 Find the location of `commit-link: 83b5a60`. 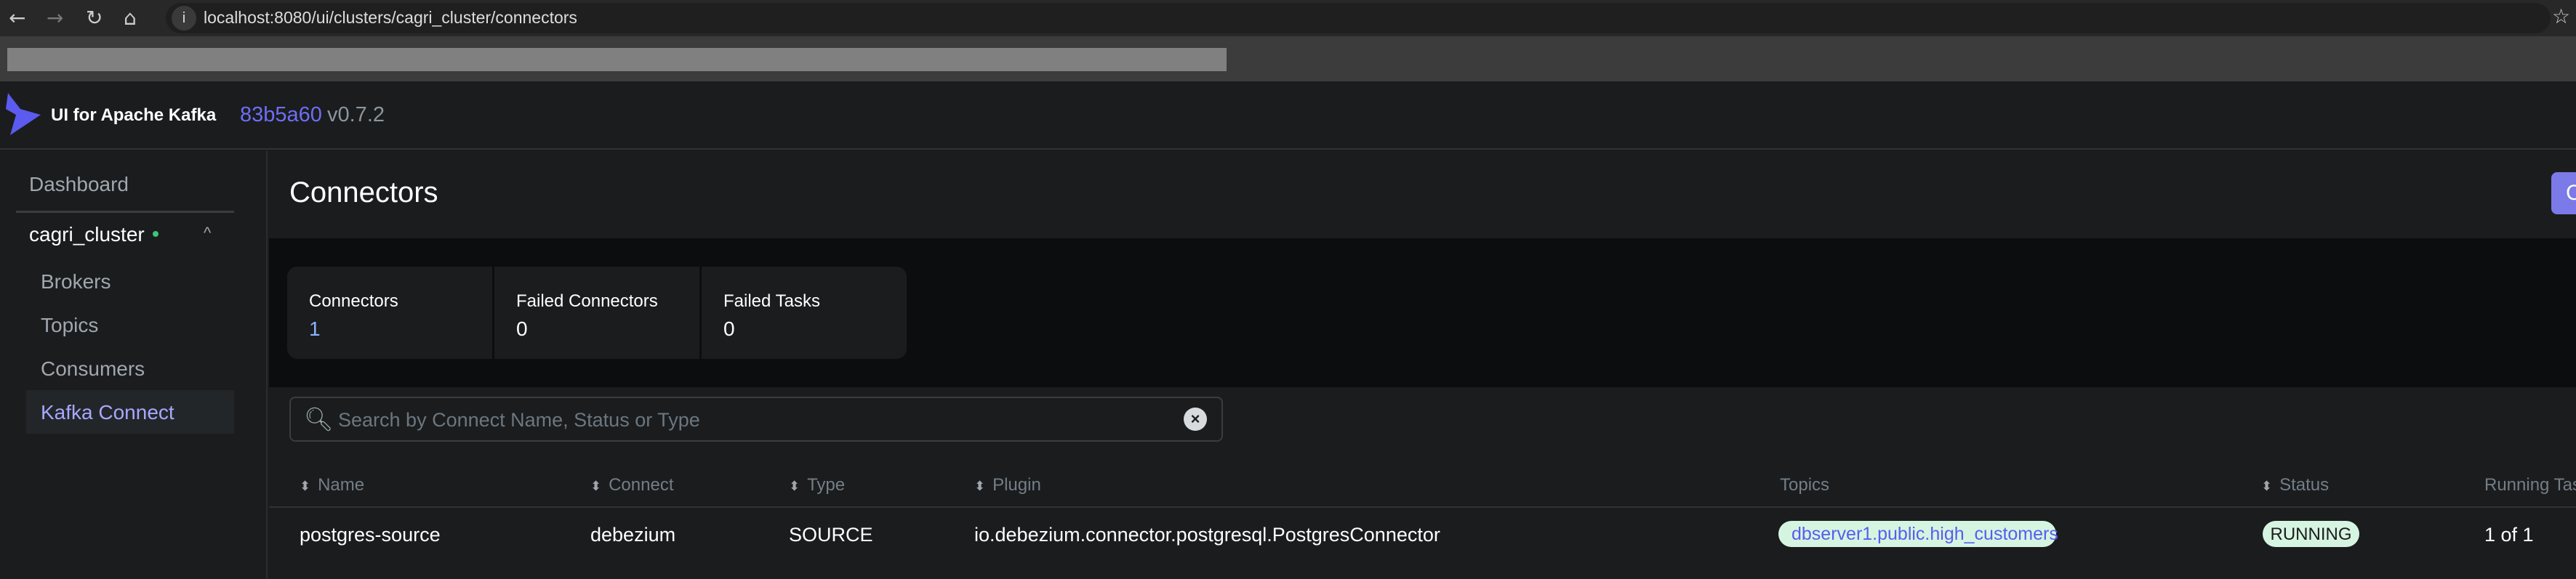

commit-link: 83b5a60 is located at coordinates (281, 115).